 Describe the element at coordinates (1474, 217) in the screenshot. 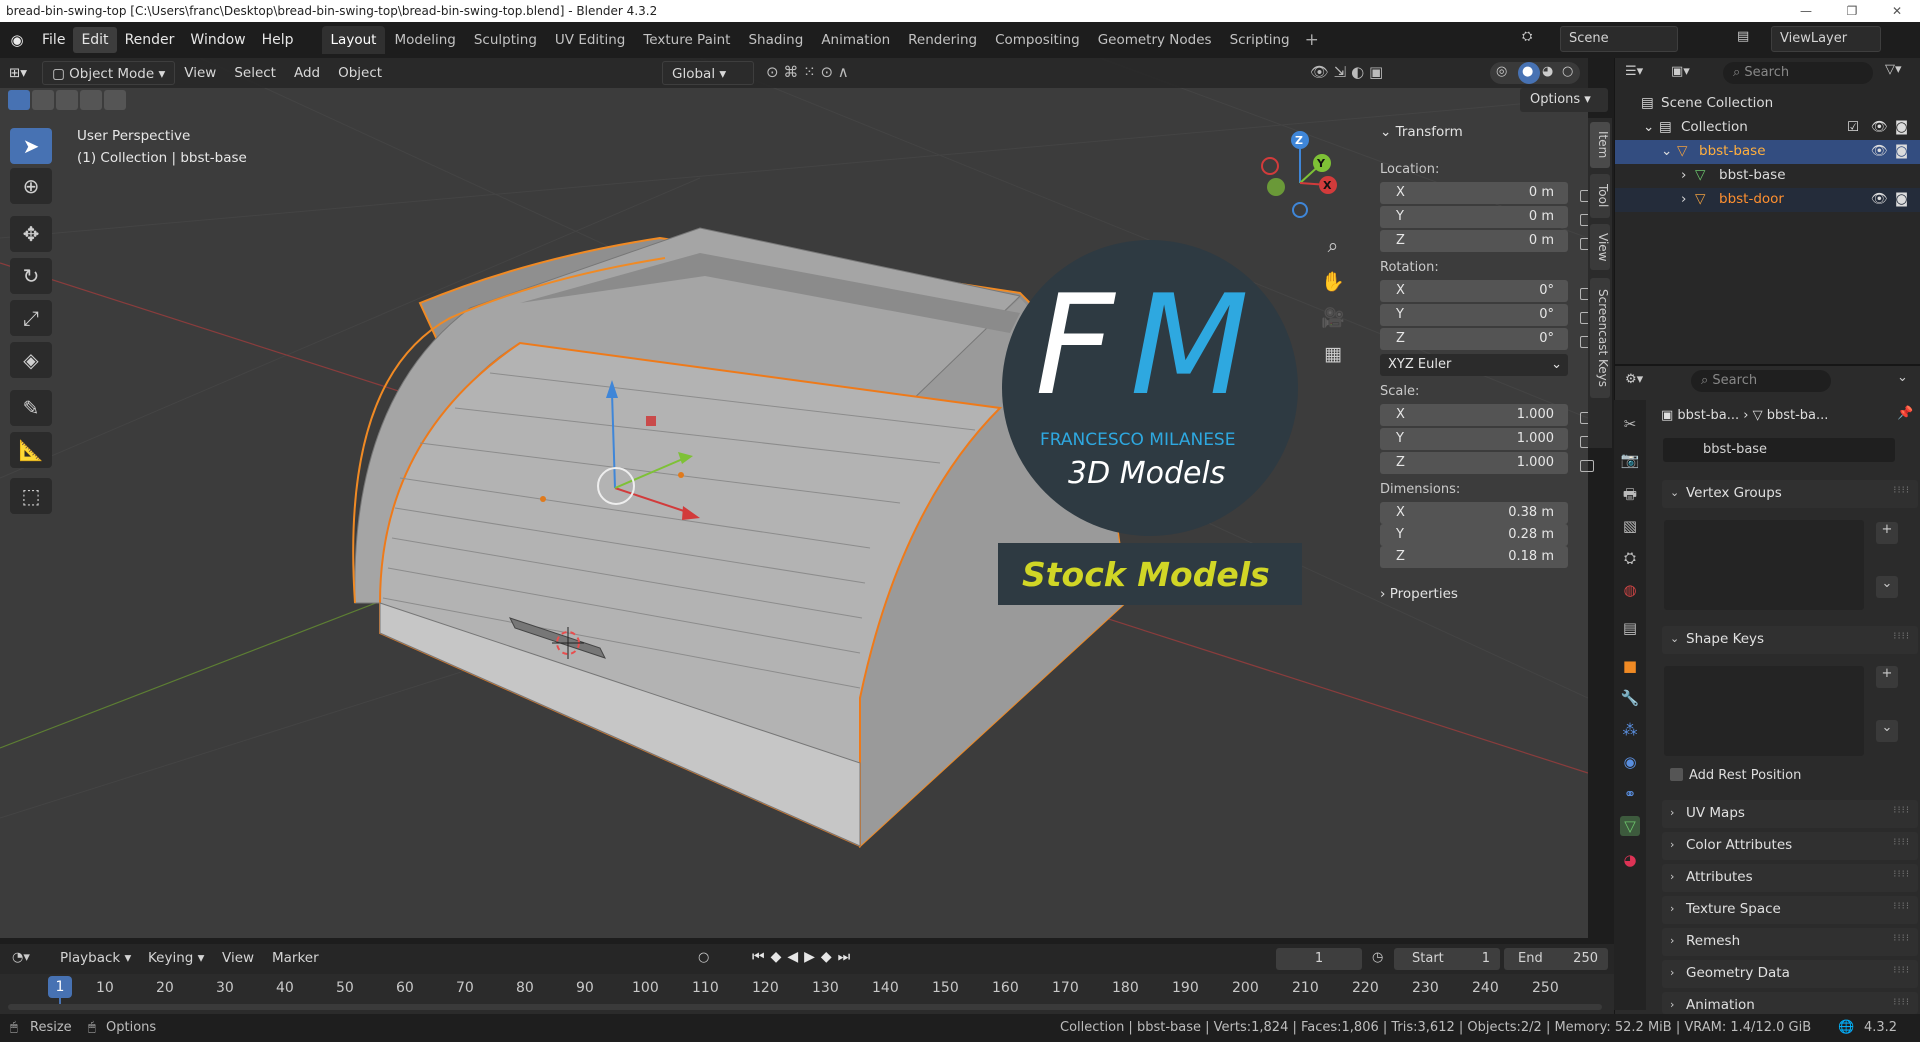

I see `location-y-field: Y 0 m` at that location.